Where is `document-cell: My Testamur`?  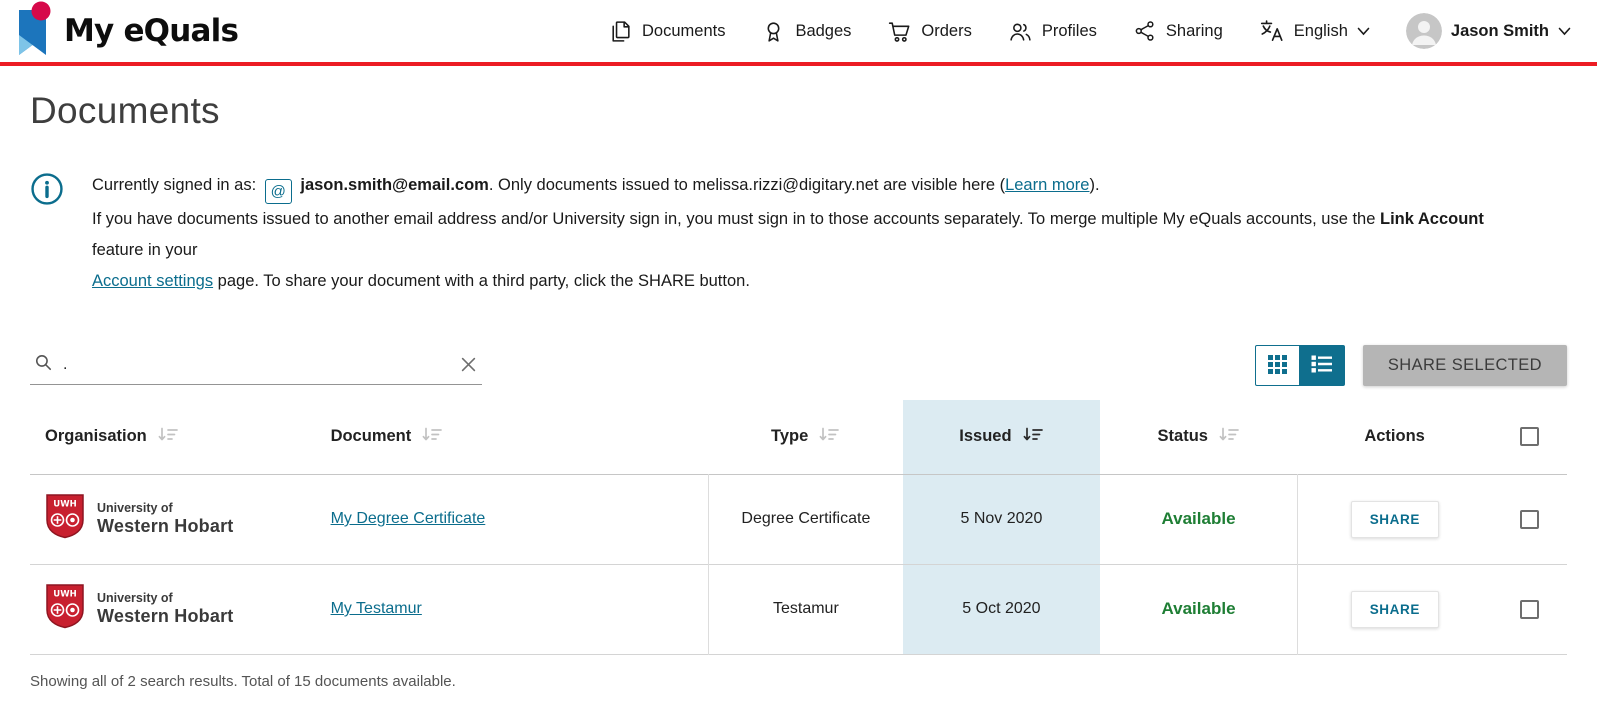 document-cell: My Testamur is located at coordinates (512, 609).